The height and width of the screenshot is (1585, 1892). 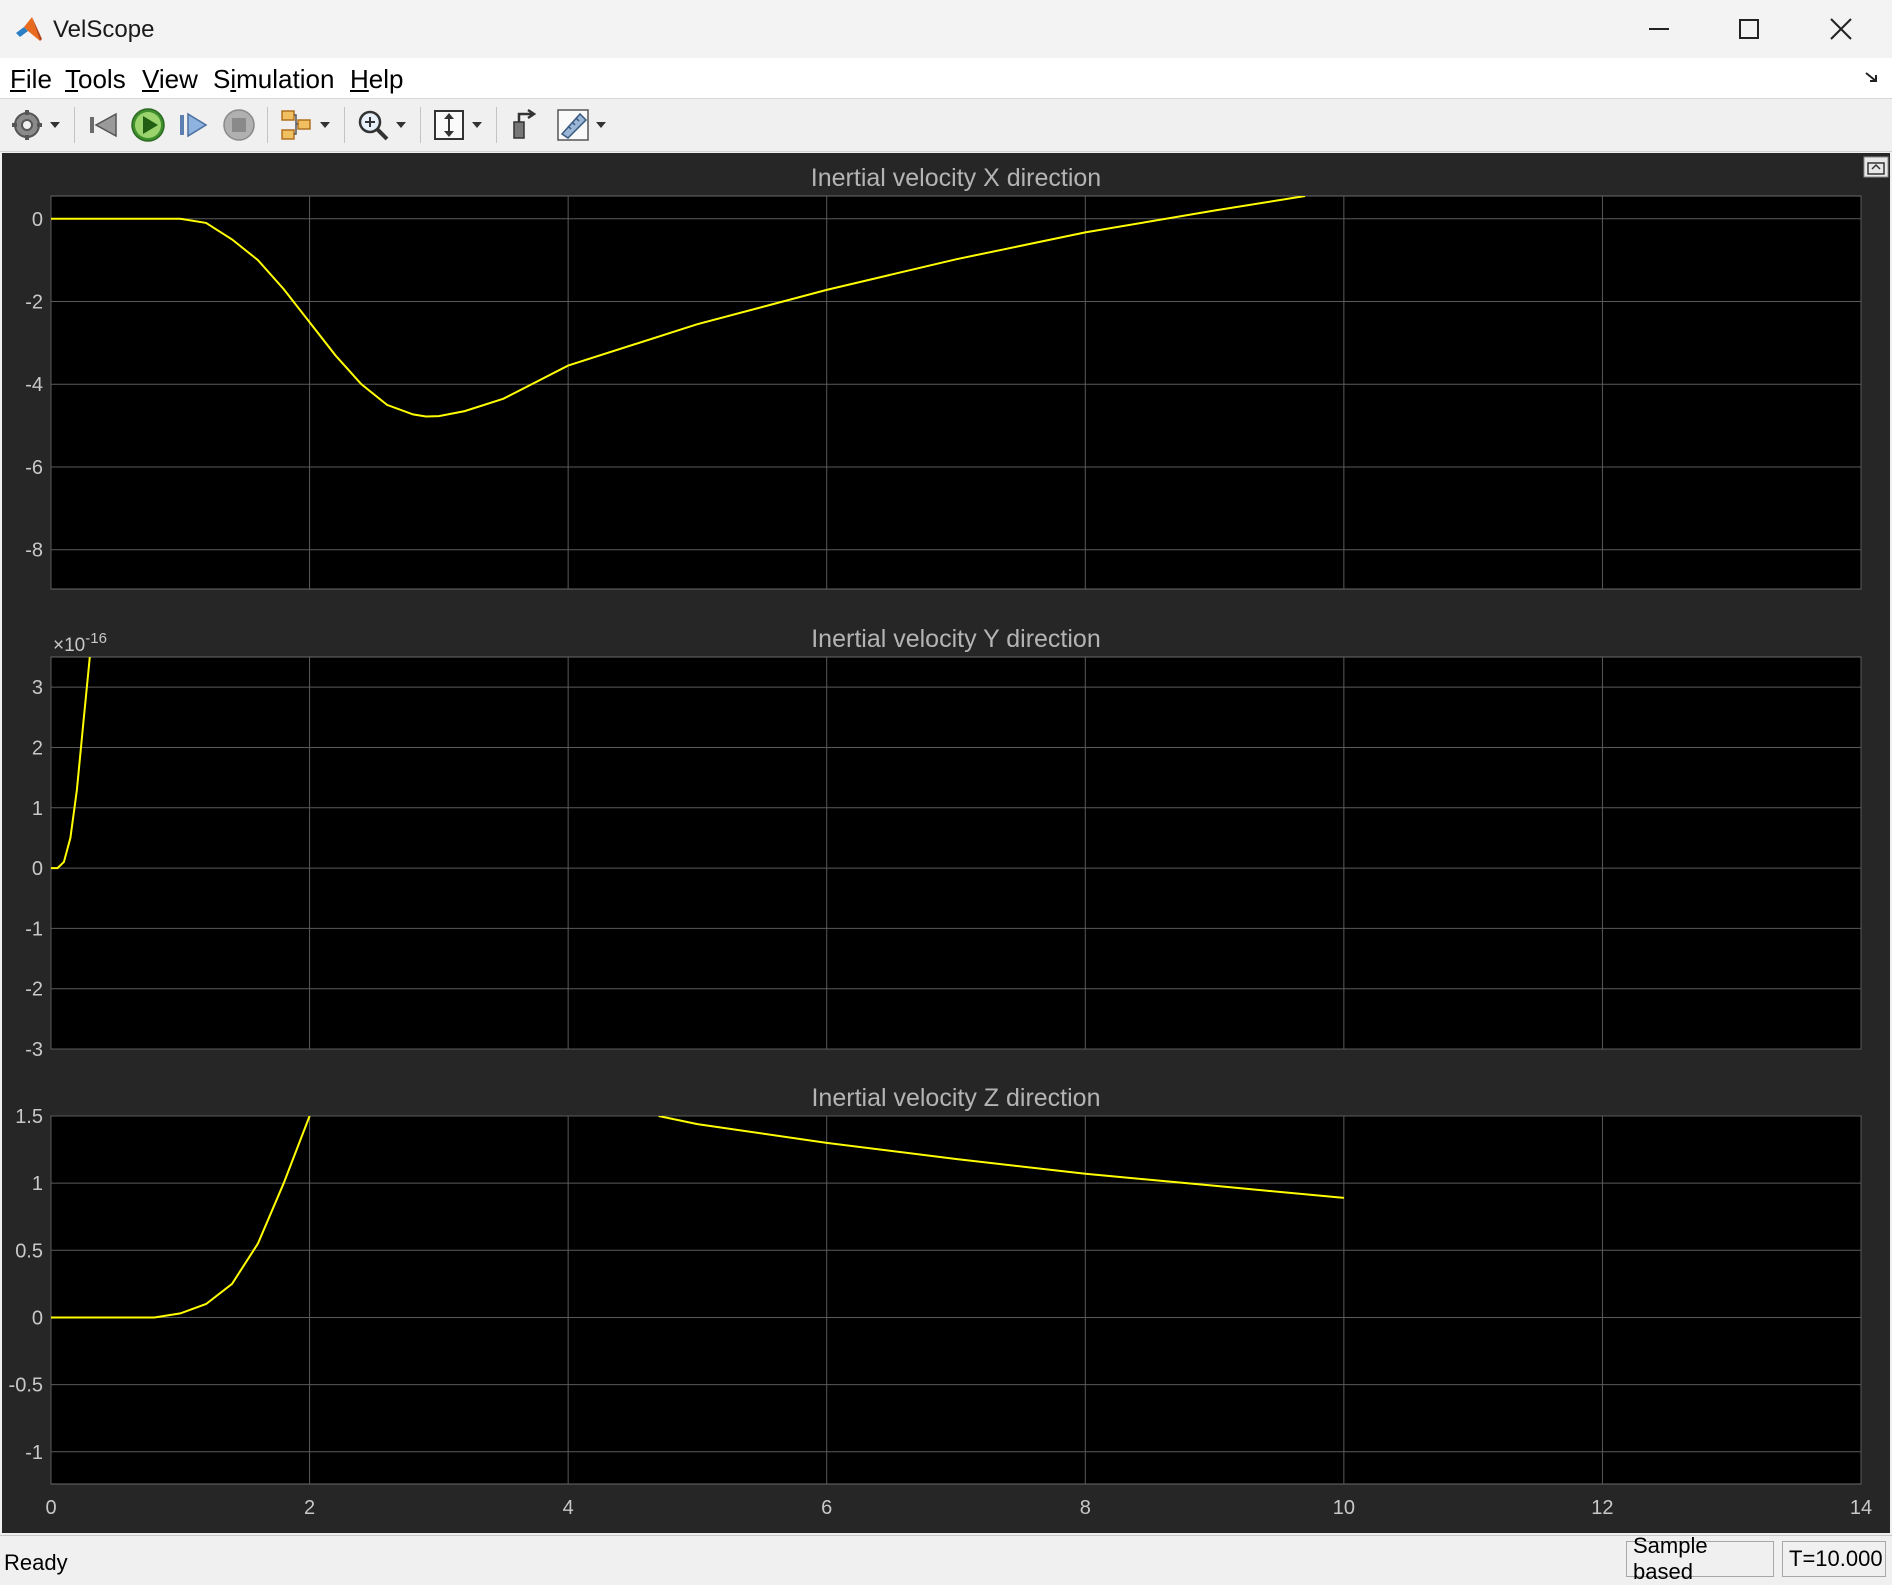 I want to click on measure-icon, so click(x=573, y=125).